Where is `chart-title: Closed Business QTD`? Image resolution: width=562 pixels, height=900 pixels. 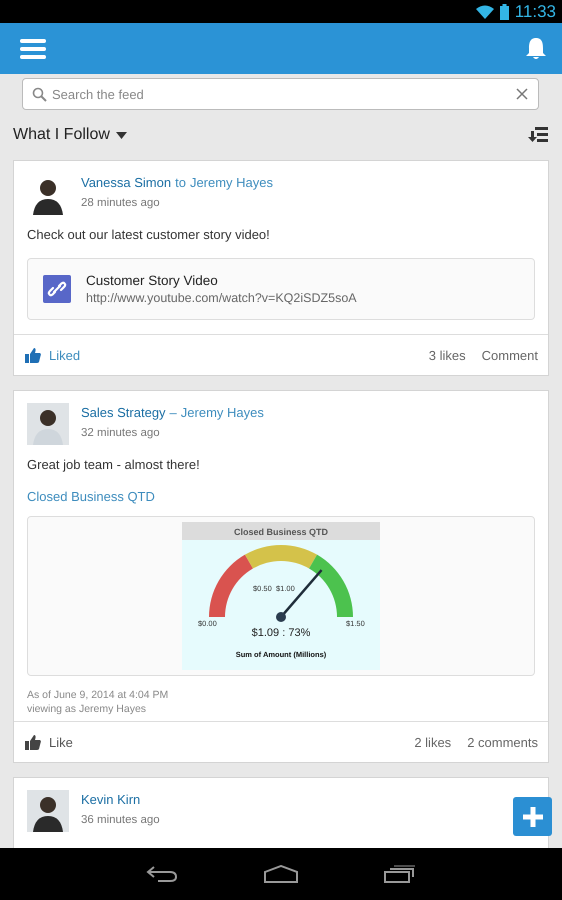 chart-title: Closed Business QTD is located at coordinates (281, 532).